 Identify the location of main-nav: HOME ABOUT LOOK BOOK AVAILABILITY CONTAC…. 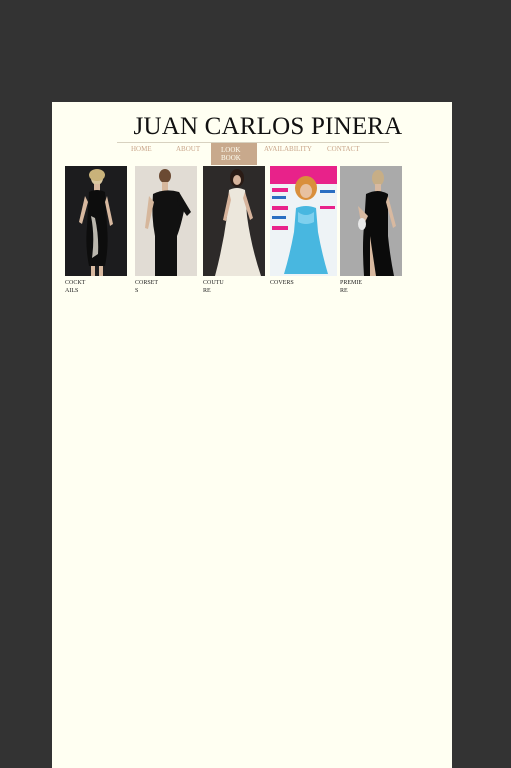
(252, 155).